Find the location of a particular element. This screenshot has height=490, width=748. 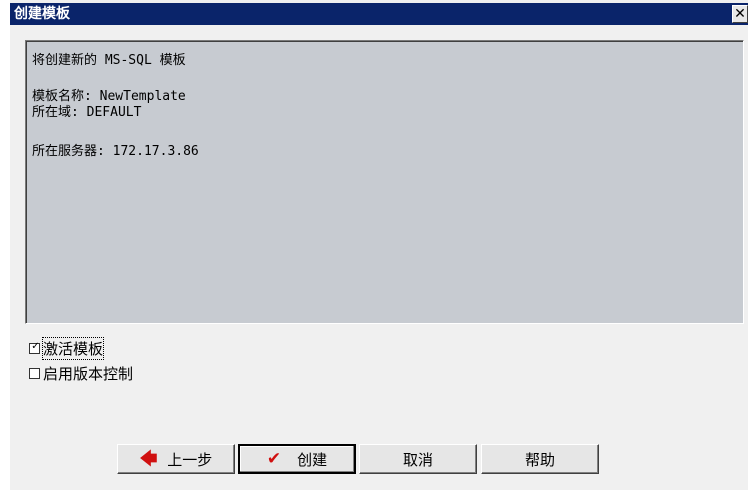

activate-template-option: ✓ 激活模板 is located at coordinates (67, 348).